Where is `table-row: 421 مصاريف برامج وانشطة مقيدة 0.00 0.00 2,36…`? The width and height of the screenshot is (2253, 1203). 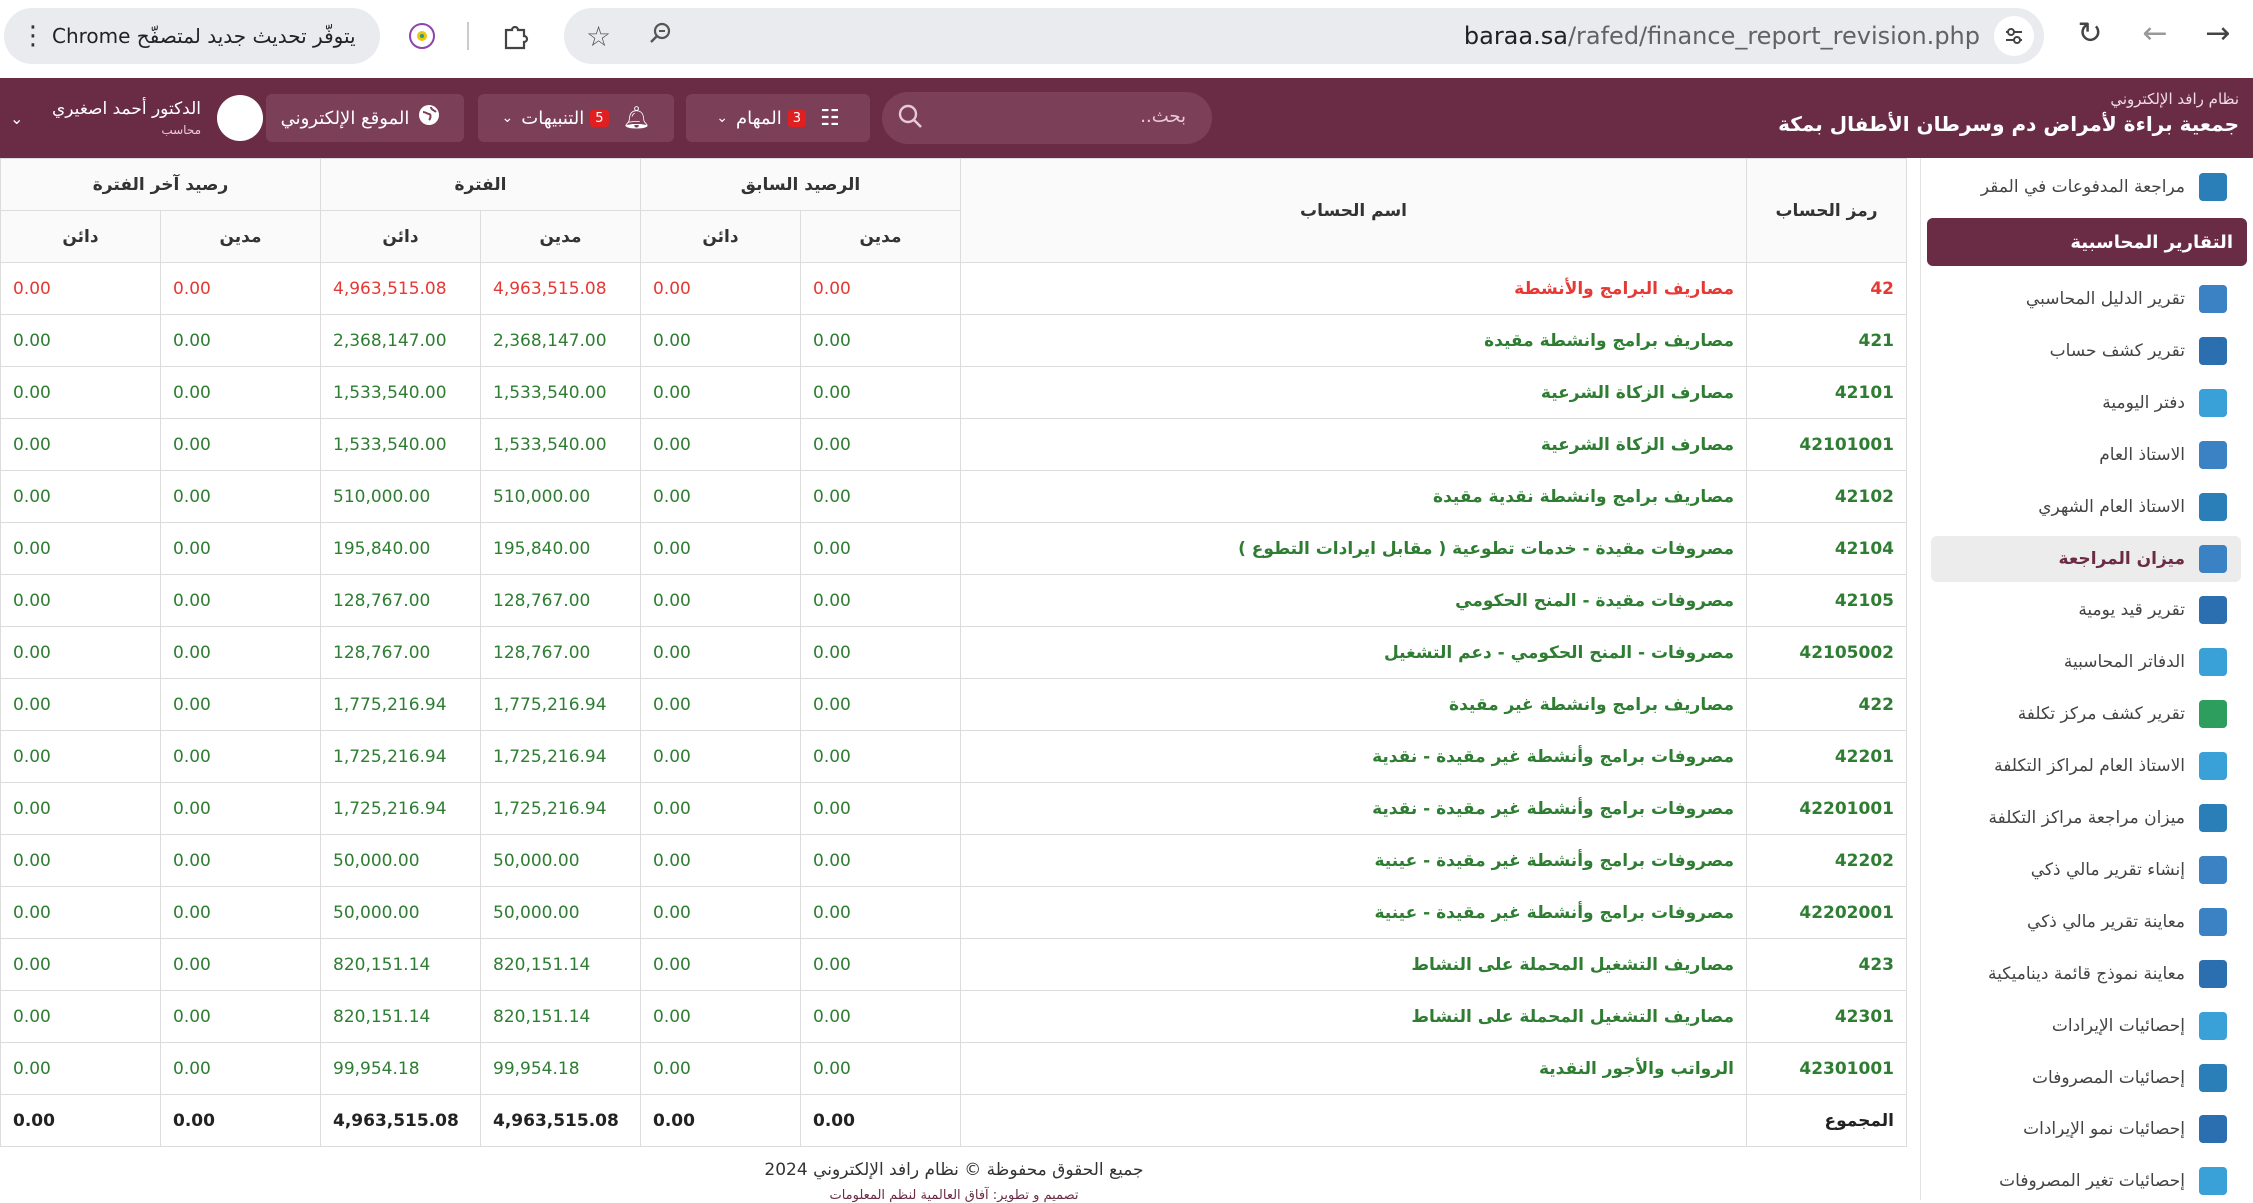
table-row: 421 مصاريف برامج وانشطة مقيدة 0.00 0.00 2,36… is located at coordinates (953, 340).